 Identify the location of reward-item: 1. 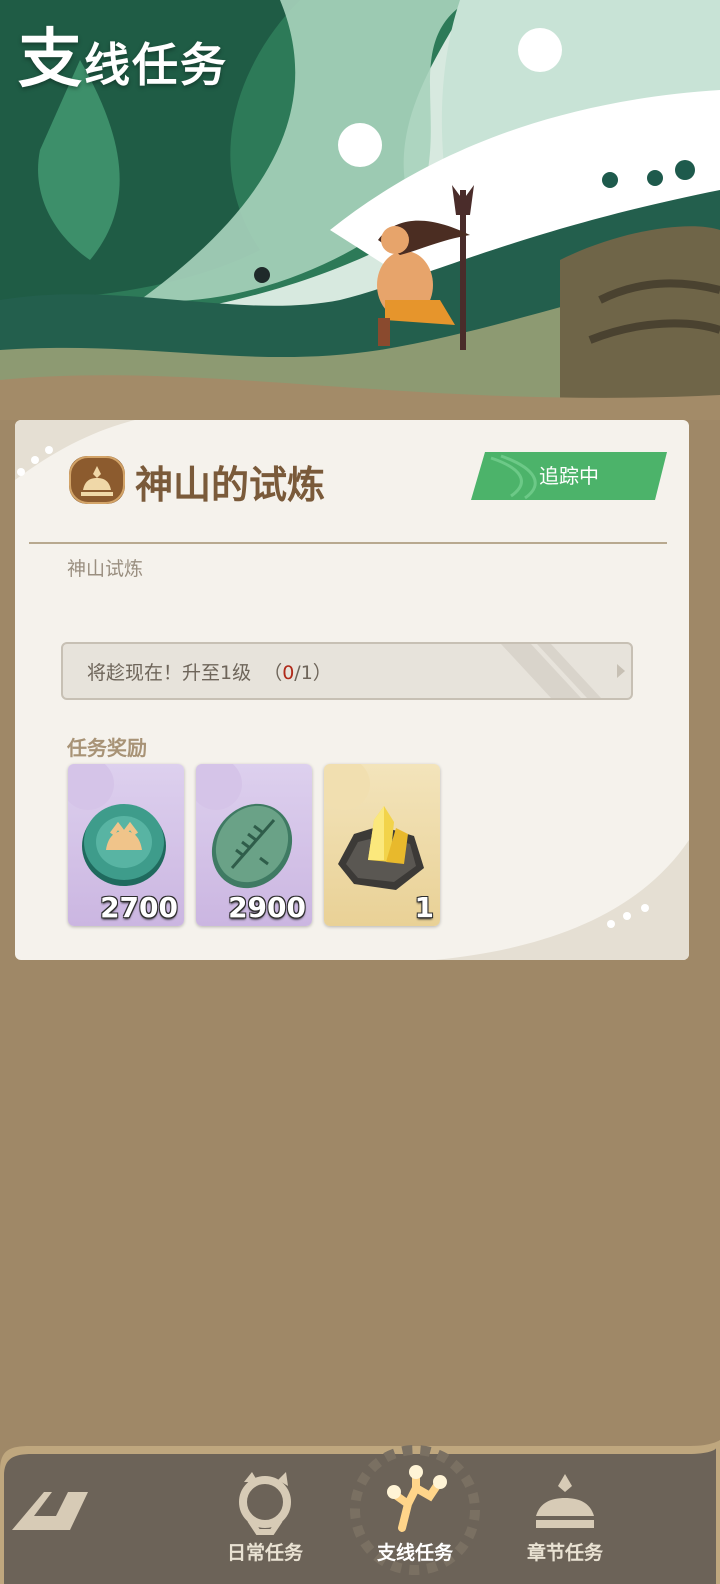
(382, 845).